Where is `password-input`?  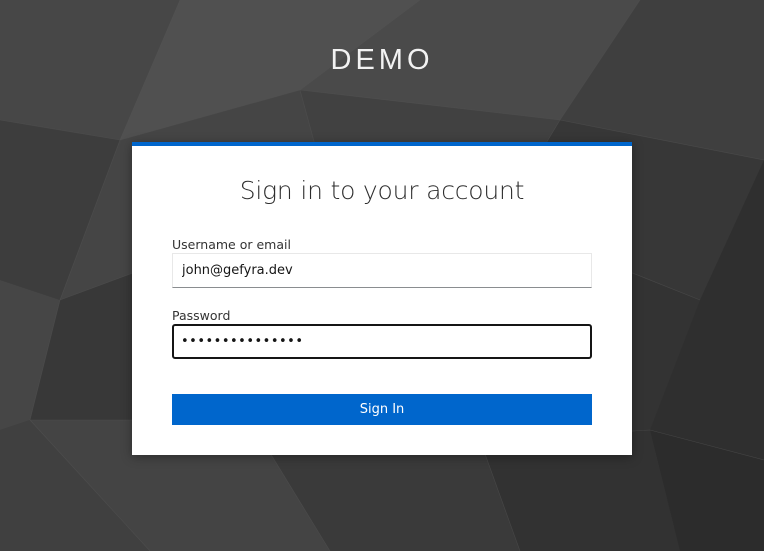
password-input is located at coordinates (382, 341).